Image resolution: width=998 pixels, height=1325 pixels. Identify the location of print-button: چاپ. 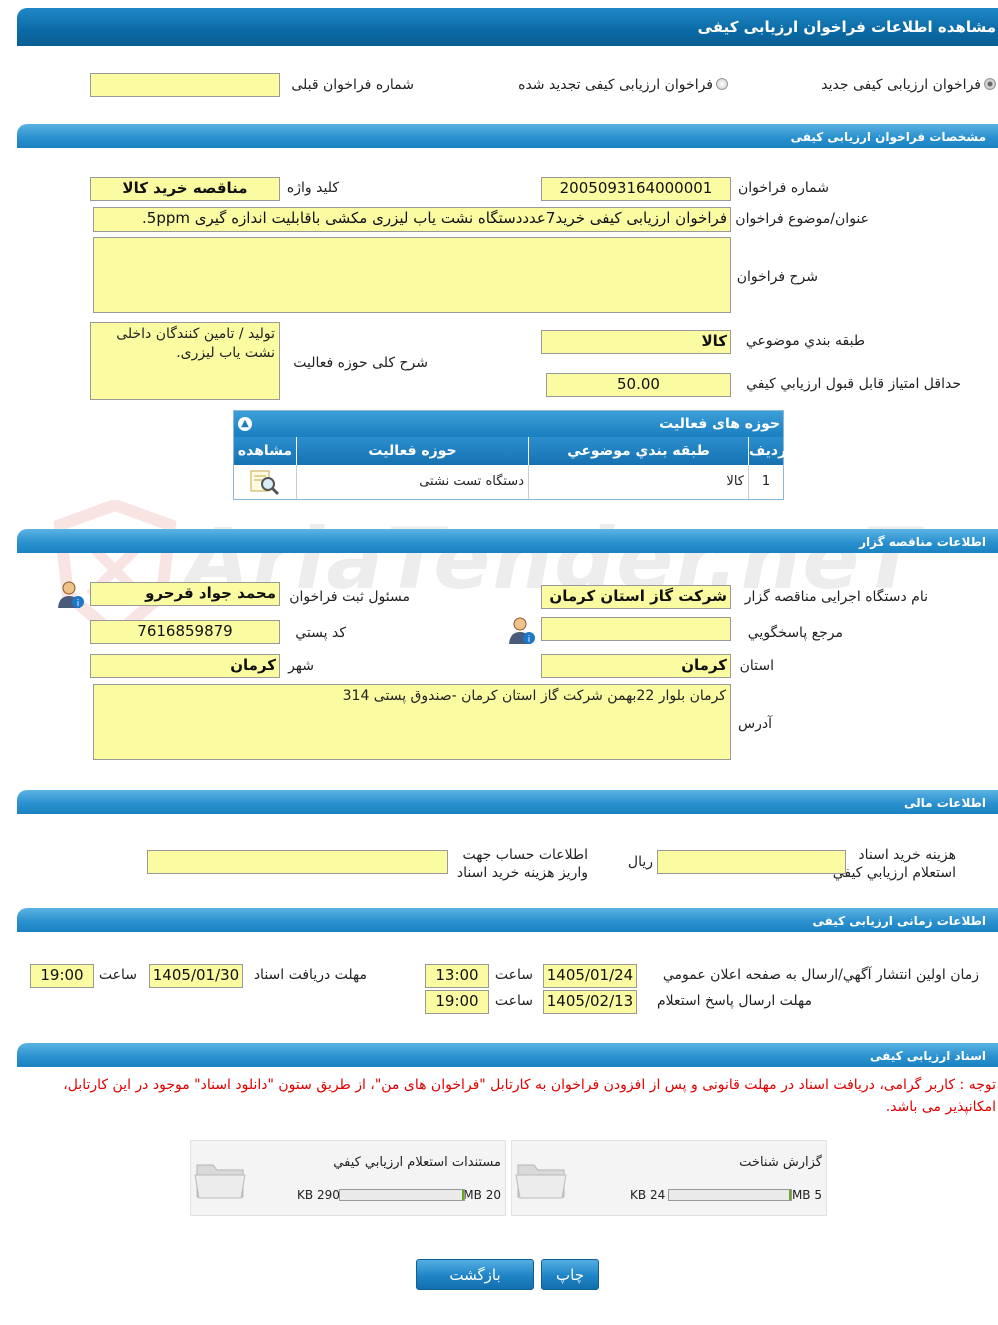
(570, 1274).